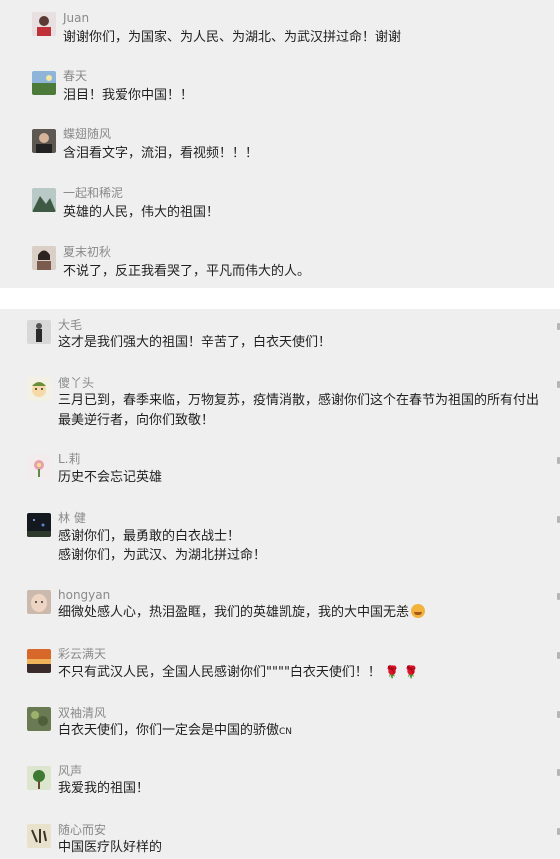 The height and width of the screenshot is (859, 560). I want to click on commenter-name: 大毛, so click(70, 325).